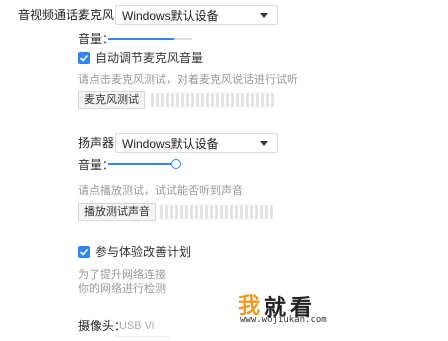 This screenshot has height=341, width=448. I want to click on camera-device-value: USB Vi, so click(137, 326).